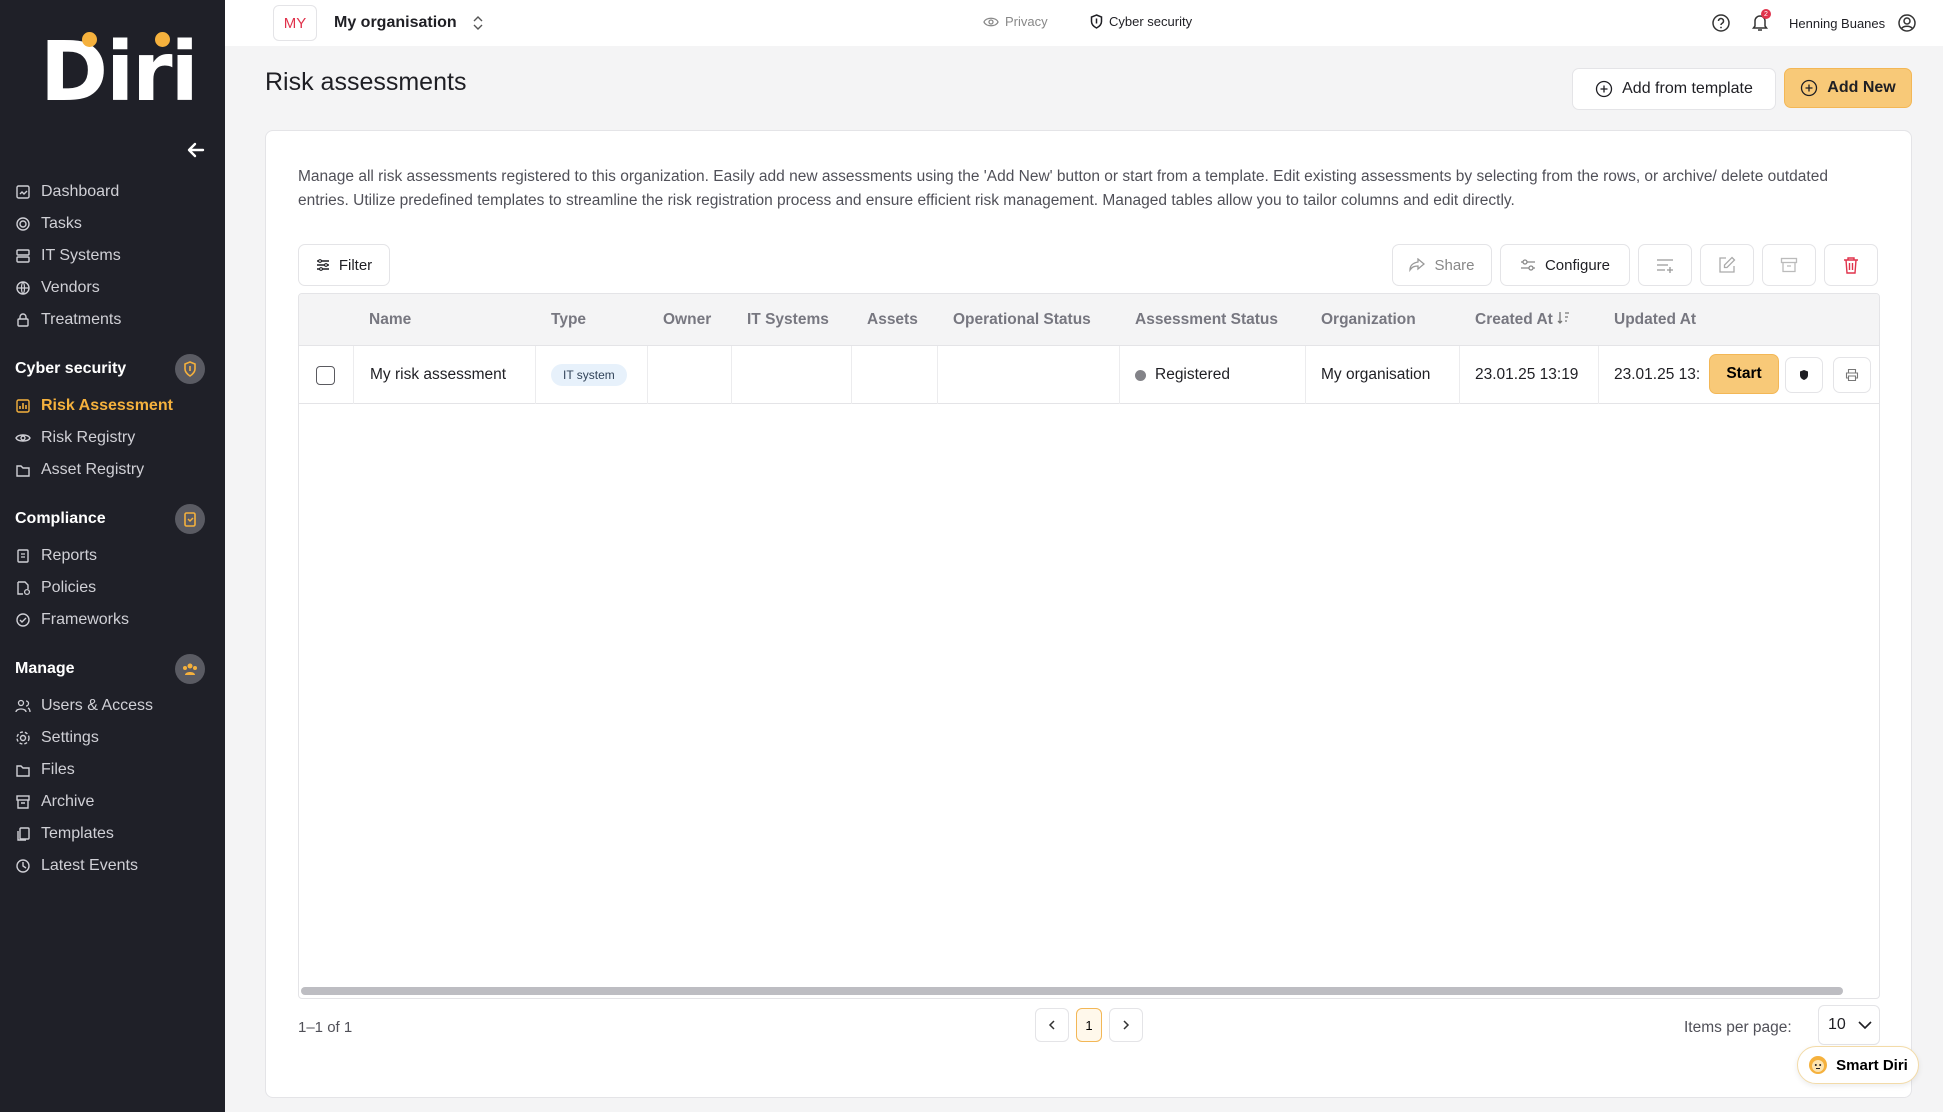 The width and height of the screenshot is (1943, 1112). What do you see at coordinates (395, 23) in the screenshot?
I see `org-name: My organisation` at bounding box center [395, 23].